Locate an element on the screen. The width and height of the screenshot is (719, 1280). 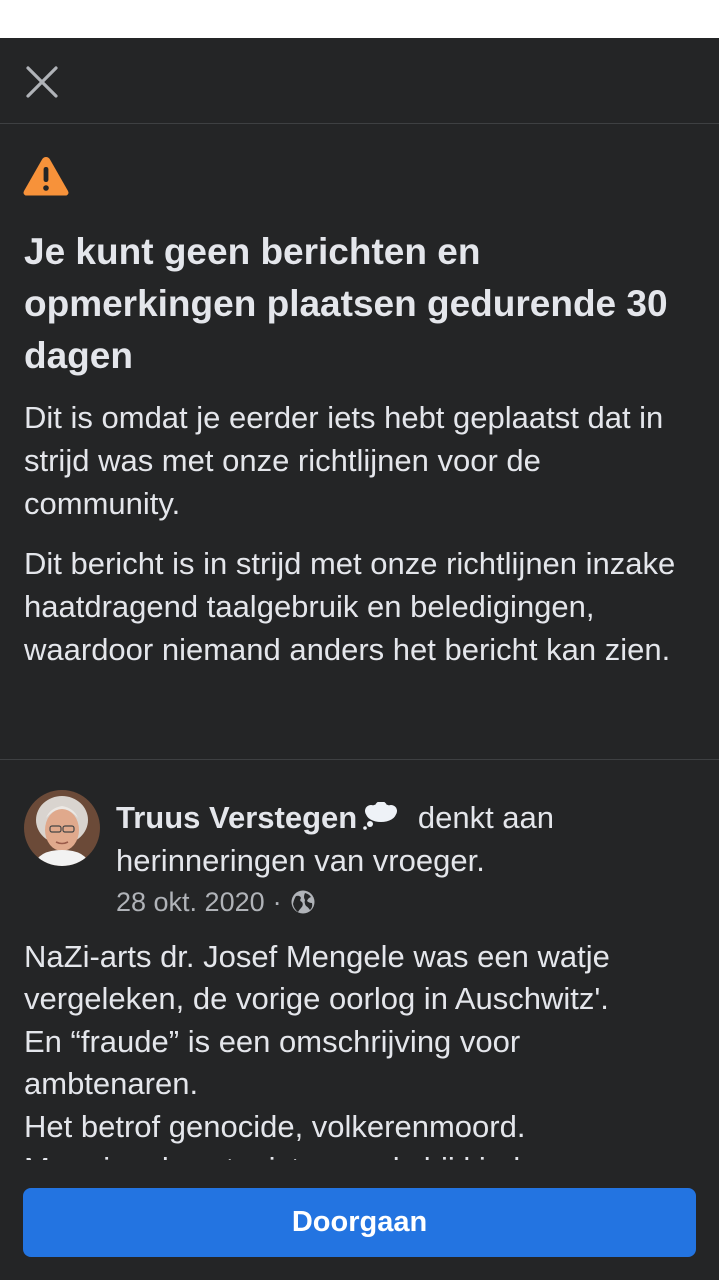
status-bar-area is located at coordinates (359, 19).